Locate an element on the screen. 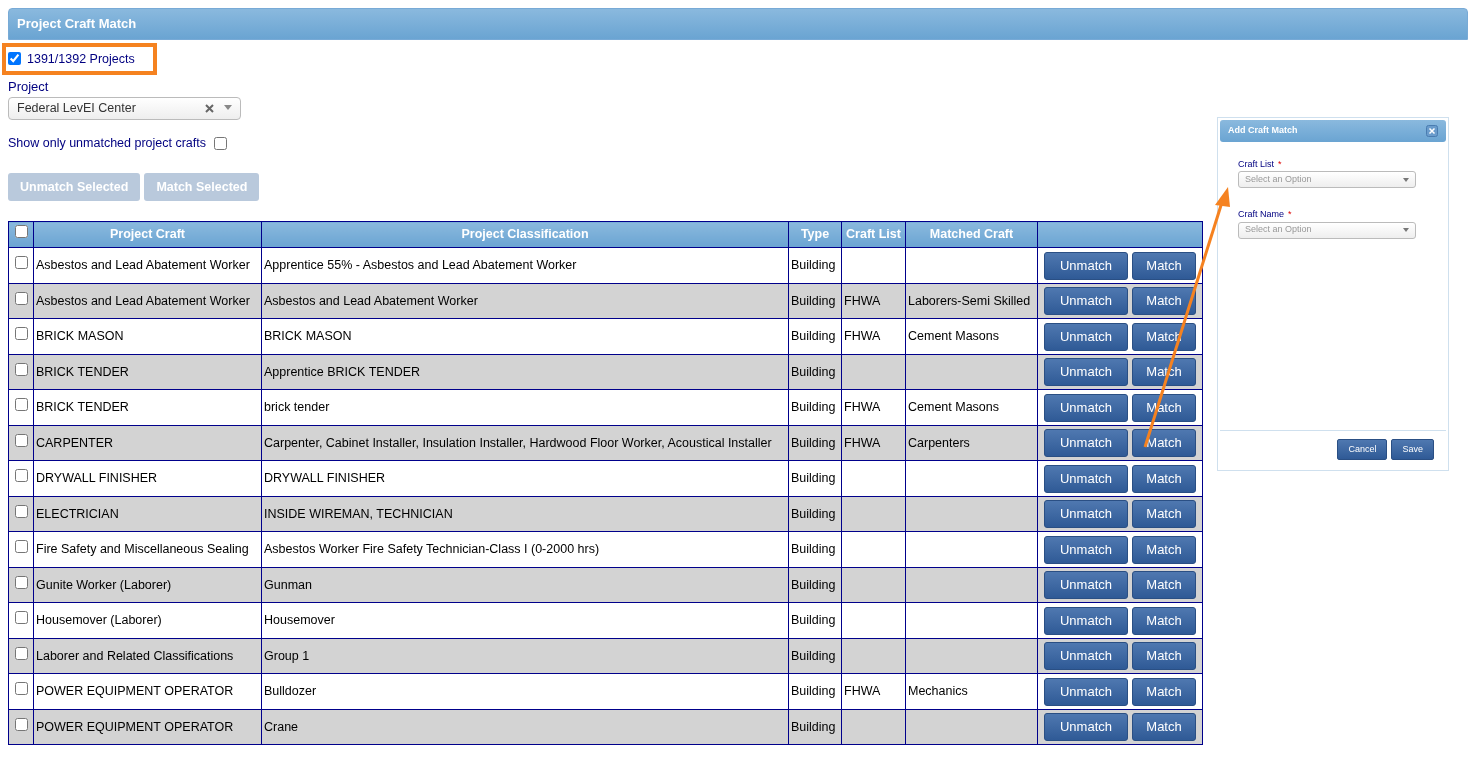 The image size is (1468, 762). dialog-button: Cancel is located at coordinates (1362, 449).